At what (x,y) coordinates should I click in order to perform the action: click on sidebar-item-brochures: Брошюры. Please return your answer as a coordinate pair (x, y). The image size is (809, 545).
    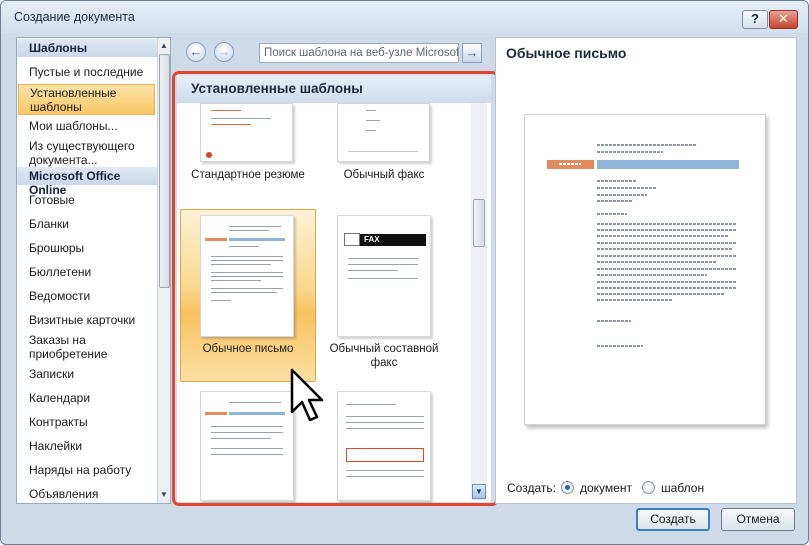
    Looking at the image, I should click on (92, 248).